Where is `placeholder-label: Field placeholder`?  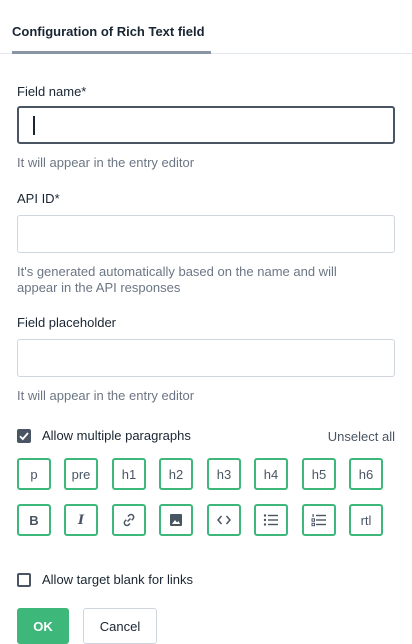
placeholder-label: Field placeholder is located at coordinates (67, 322).